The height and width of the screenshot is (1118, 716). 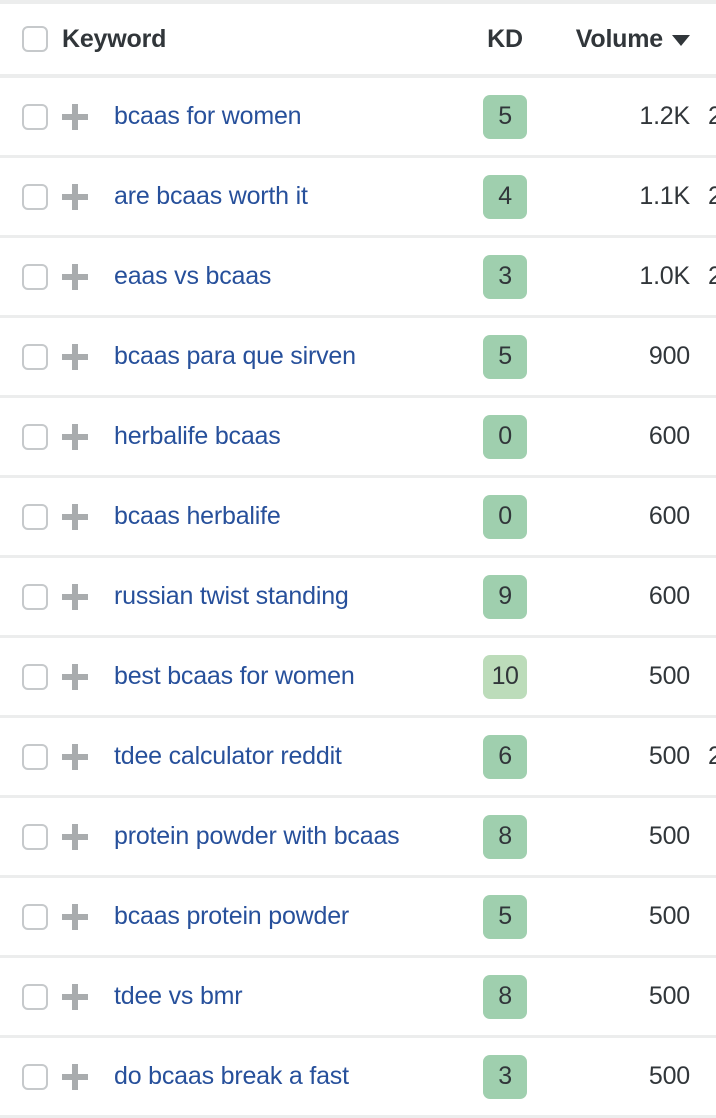 I want to click on keyword-link: russian twist standing, so click(x=288, y=596).